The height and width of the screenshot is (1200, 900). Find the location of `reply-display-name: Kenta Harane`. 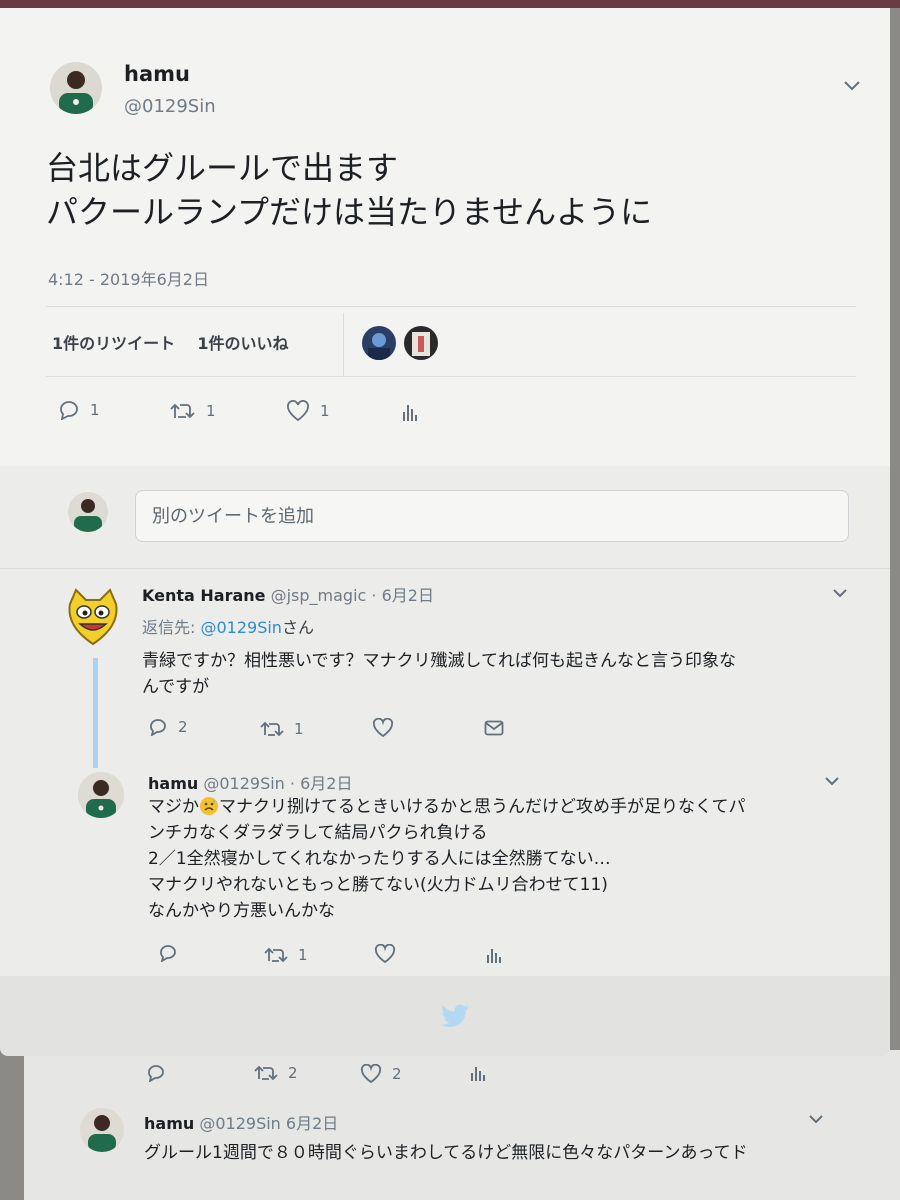

reply-display-name: Kenta Harane is located at coordinates (204, 595).